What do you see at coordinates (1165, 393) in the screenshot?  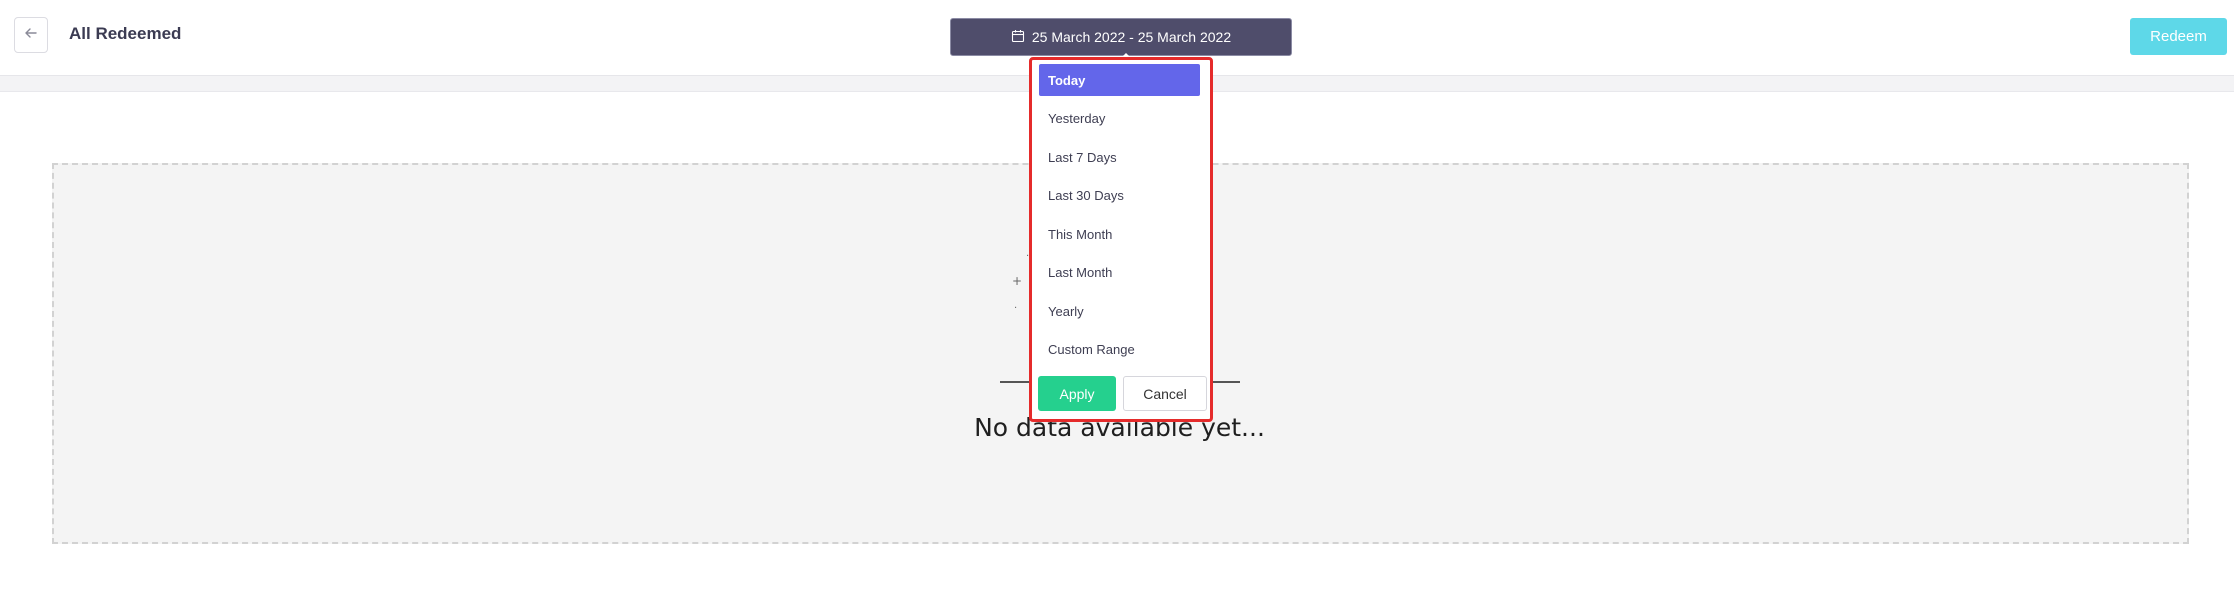 I see `cancel-button: Cancel` at bounding box center [1165, 393].